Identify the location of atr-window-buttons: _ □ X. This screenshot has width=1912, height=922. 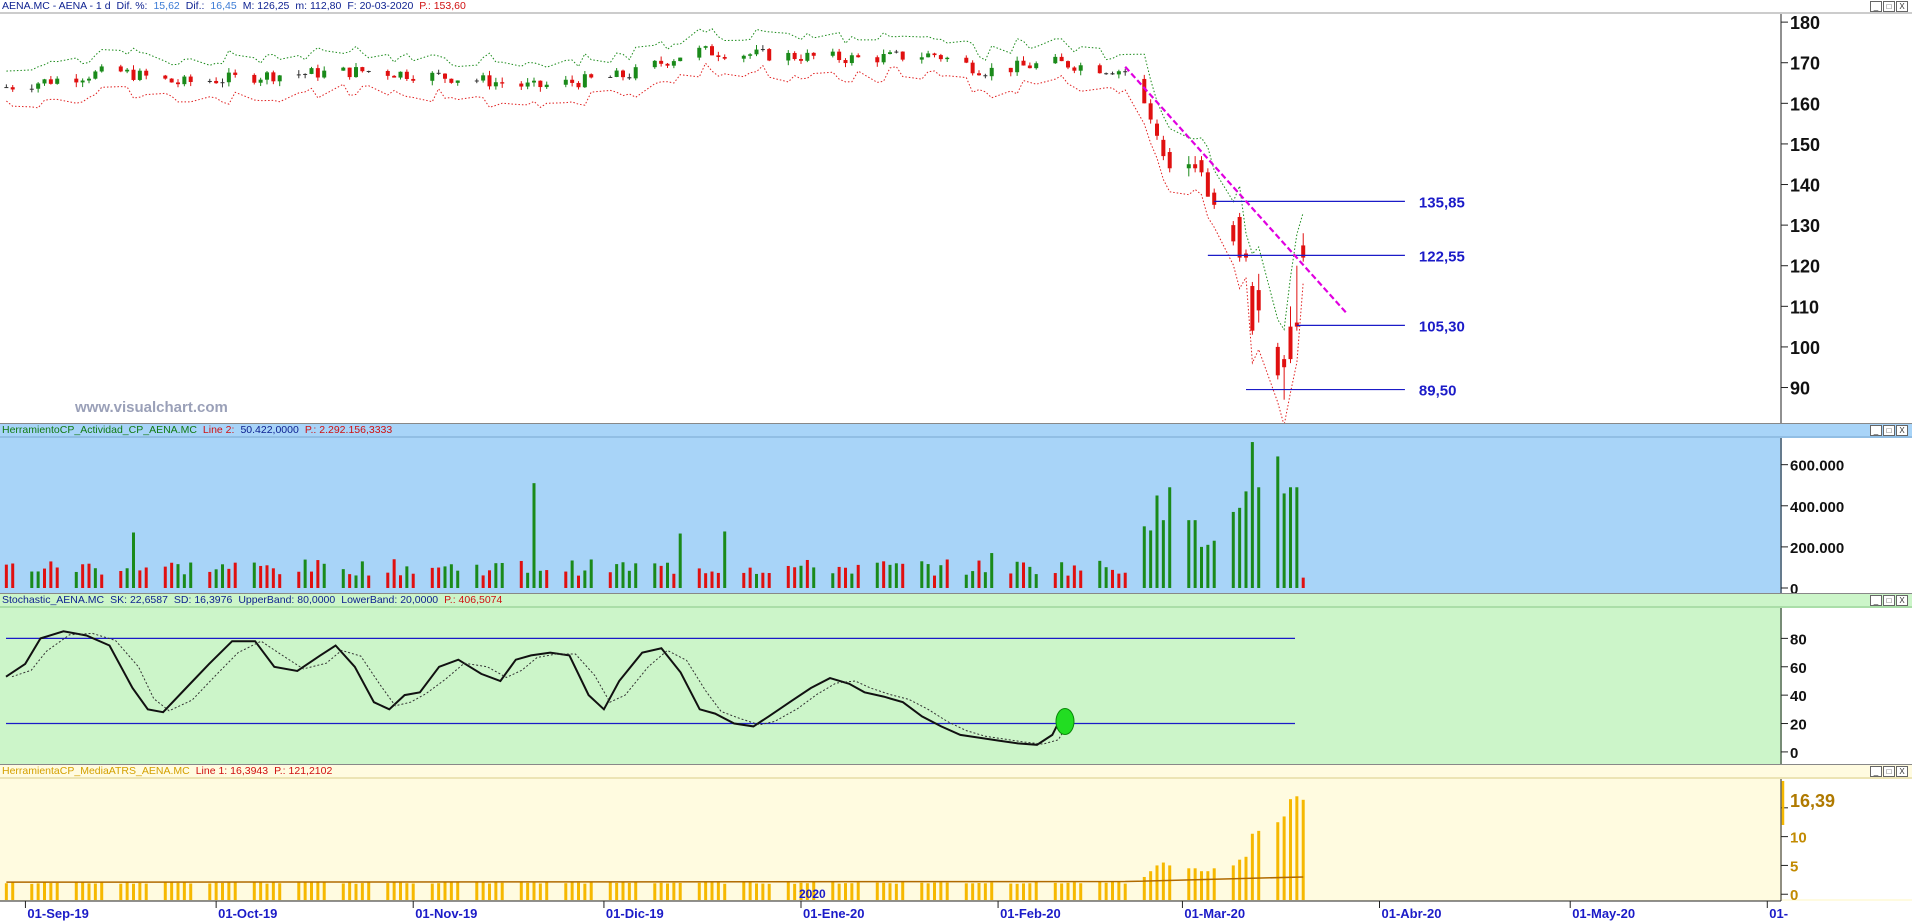
(1888, 771).